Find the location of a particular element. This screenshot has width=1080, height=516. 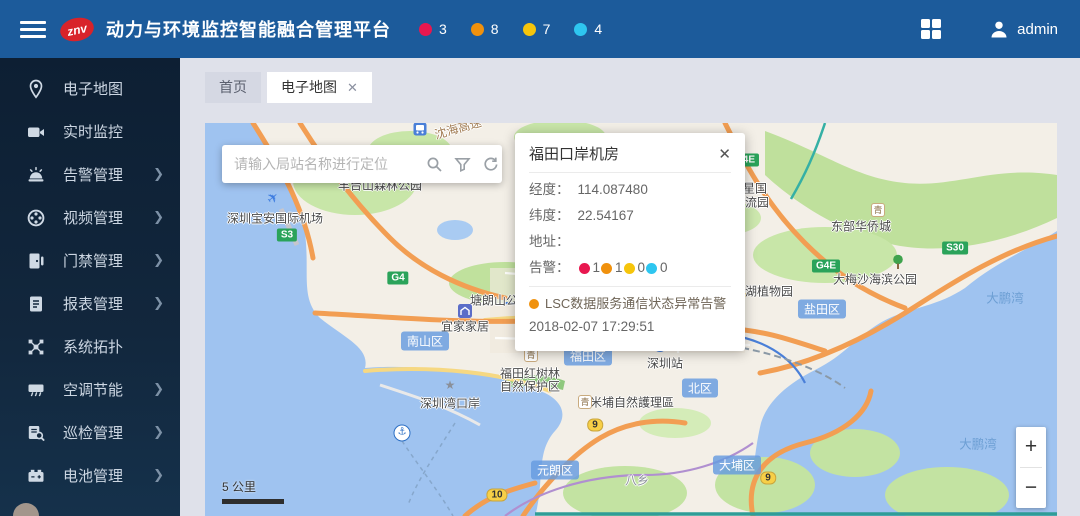

sidebar-item-video-mgmt: 视频管理 ❯ is located at coordinates (90, 217).